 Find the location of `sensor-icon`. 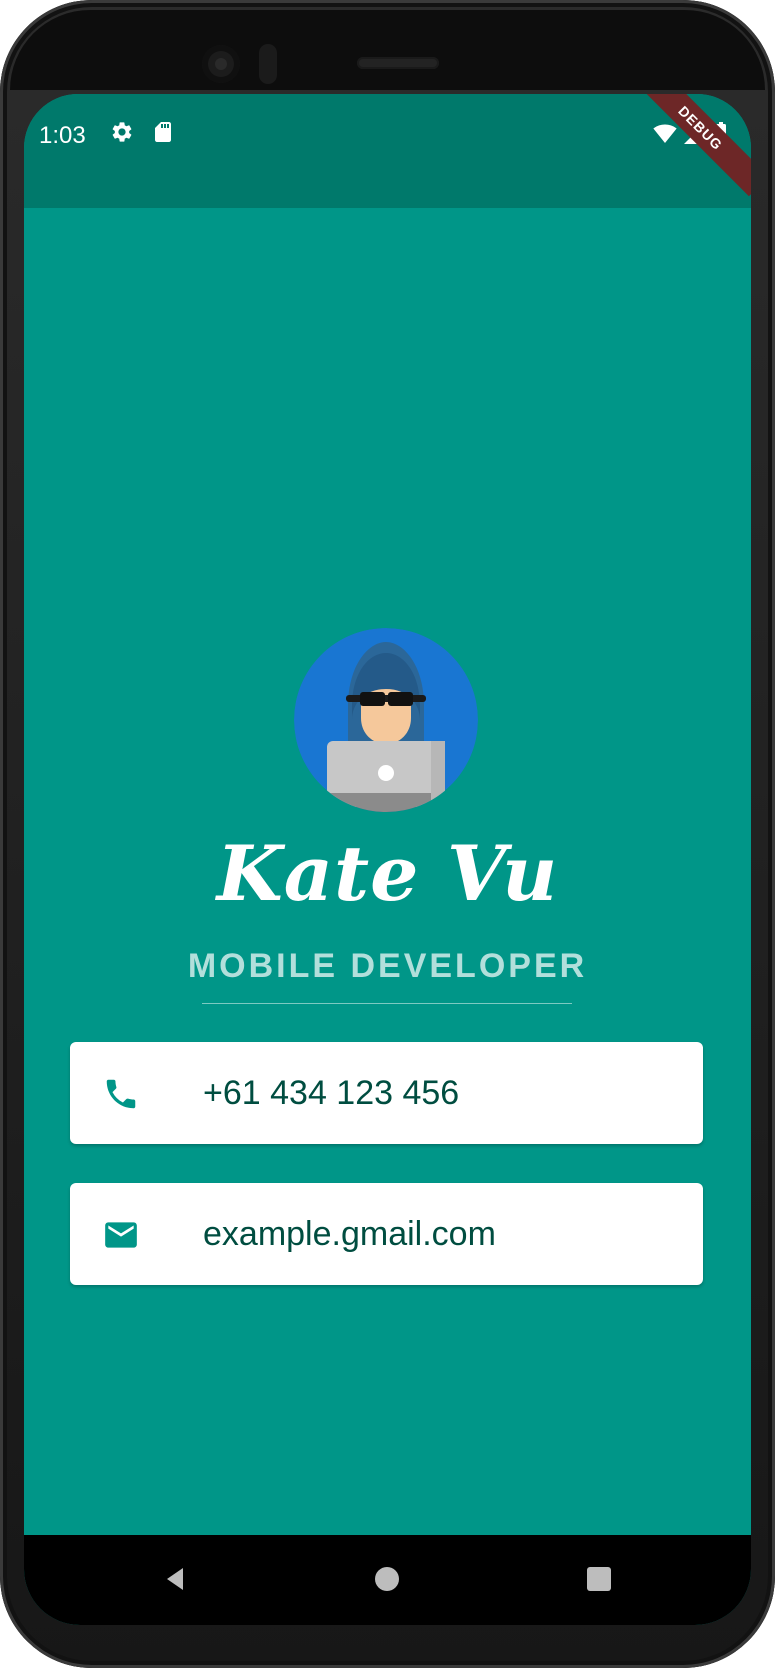

sensor-icon is located at coordinates (268, 64).